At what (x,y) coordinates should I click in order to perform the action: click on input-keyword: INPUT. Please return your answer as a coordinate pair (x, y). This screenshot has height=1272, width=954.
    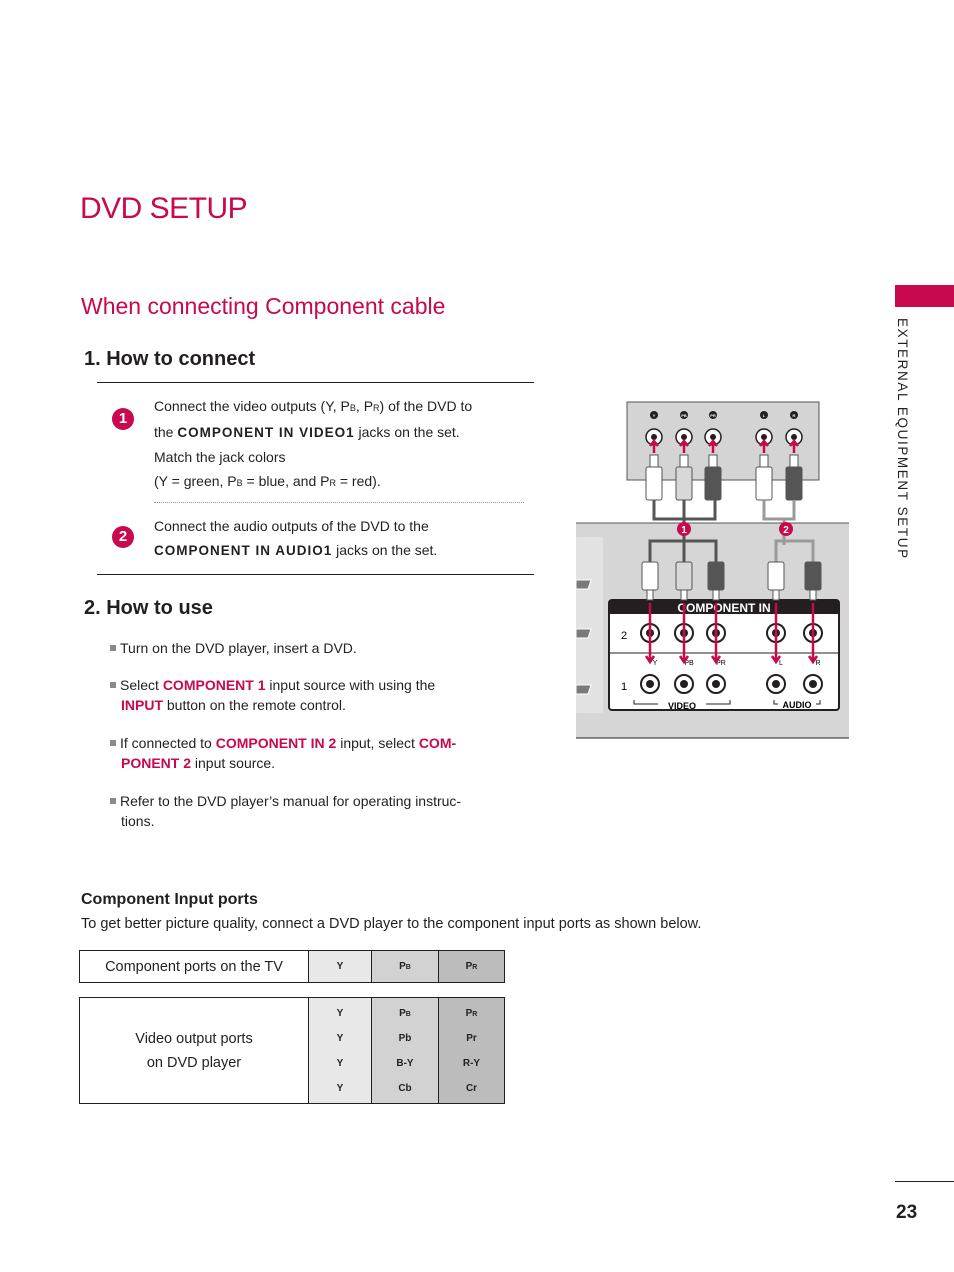
    Looking at the image, I should click on (142, 705).